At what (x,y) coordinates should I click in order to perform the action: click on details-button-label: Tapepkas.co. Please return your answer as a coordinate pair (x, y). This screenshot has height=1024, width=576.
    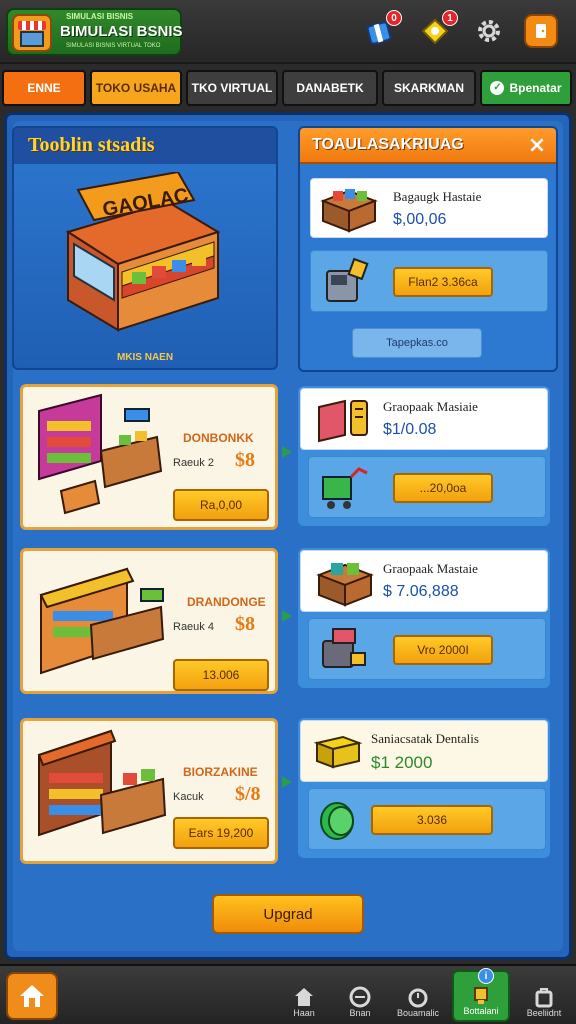
    Looking at the image, I should click on (417, 343).